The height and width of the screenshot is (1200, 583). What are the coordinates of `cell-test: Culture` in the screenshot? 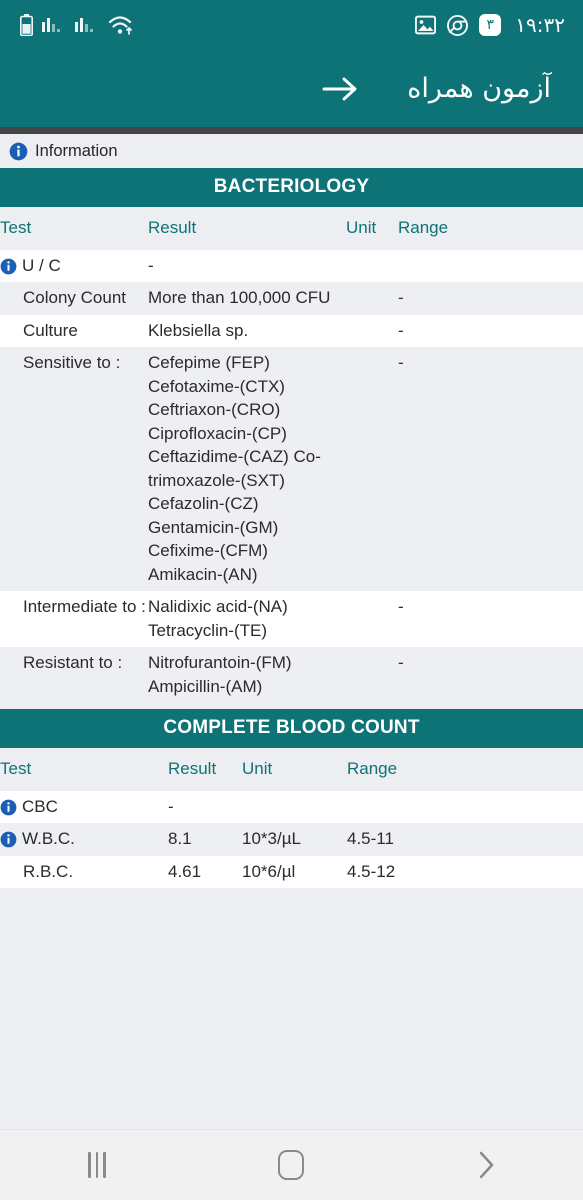 It's located at (74, 331).